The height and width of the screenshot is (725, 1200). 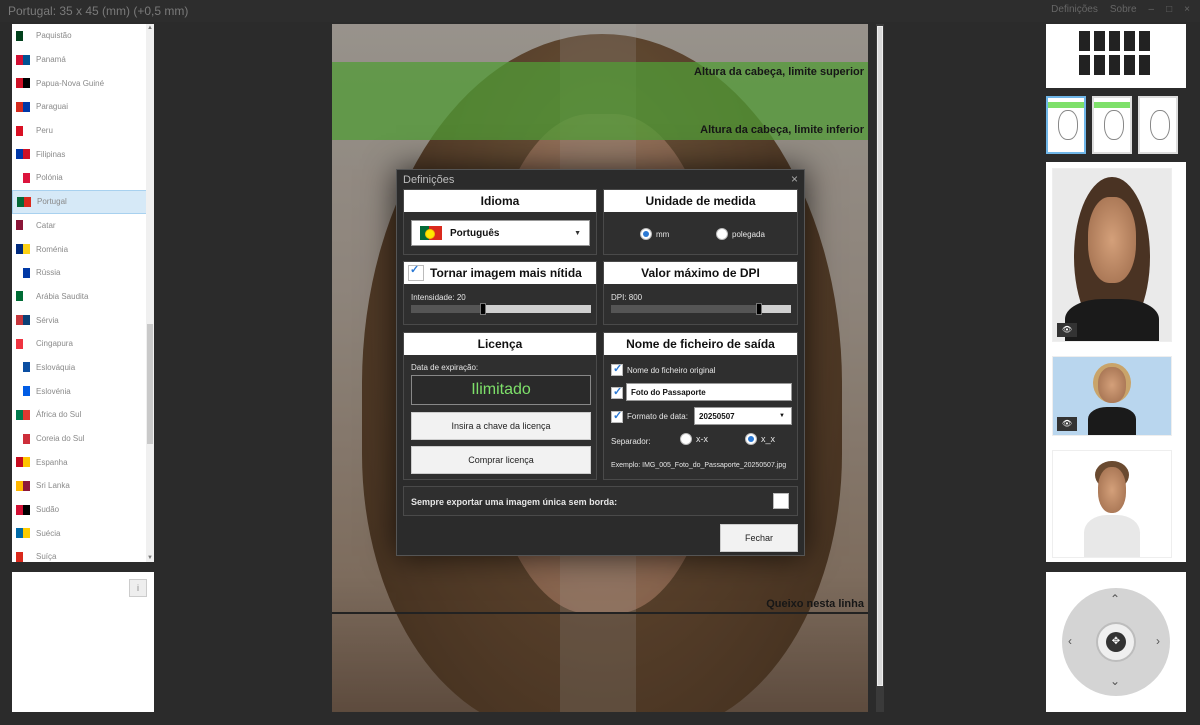 What do you see at coordinates (1158, 125) in the screenshot?
I see `template-outline` at bounding box center [1158, 125].